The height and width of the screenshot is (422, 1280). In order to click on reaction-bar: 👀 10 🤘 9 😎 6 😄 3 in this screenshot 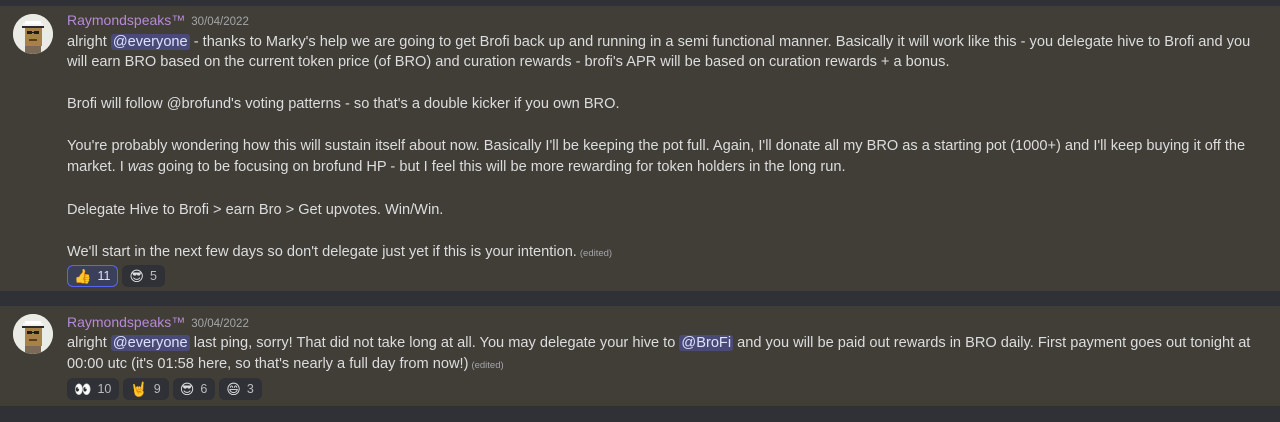, I will do `click(164, 390)`.